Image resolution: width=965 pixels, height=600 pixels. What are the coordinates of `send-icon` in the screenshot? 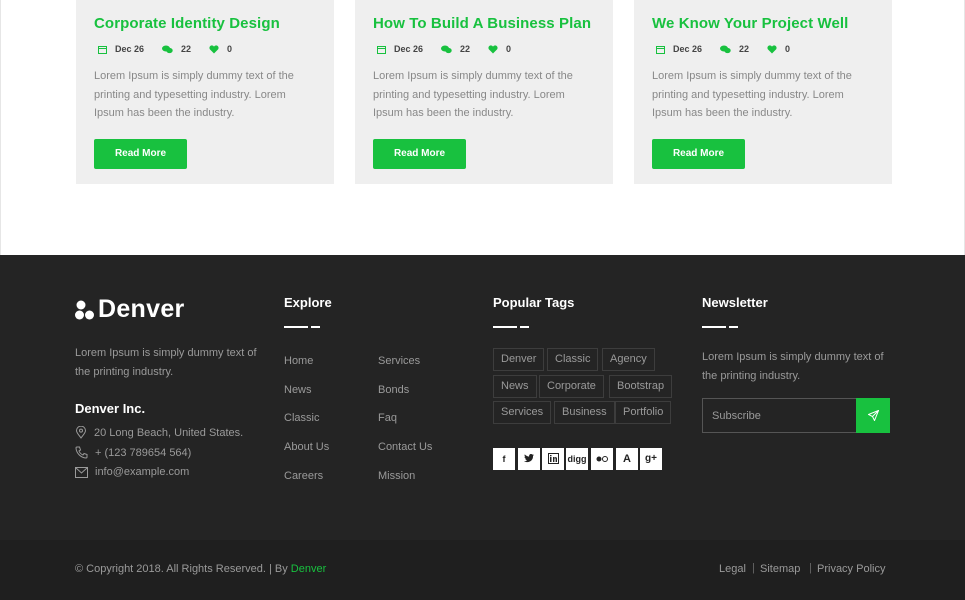 It's located at (873, 415).